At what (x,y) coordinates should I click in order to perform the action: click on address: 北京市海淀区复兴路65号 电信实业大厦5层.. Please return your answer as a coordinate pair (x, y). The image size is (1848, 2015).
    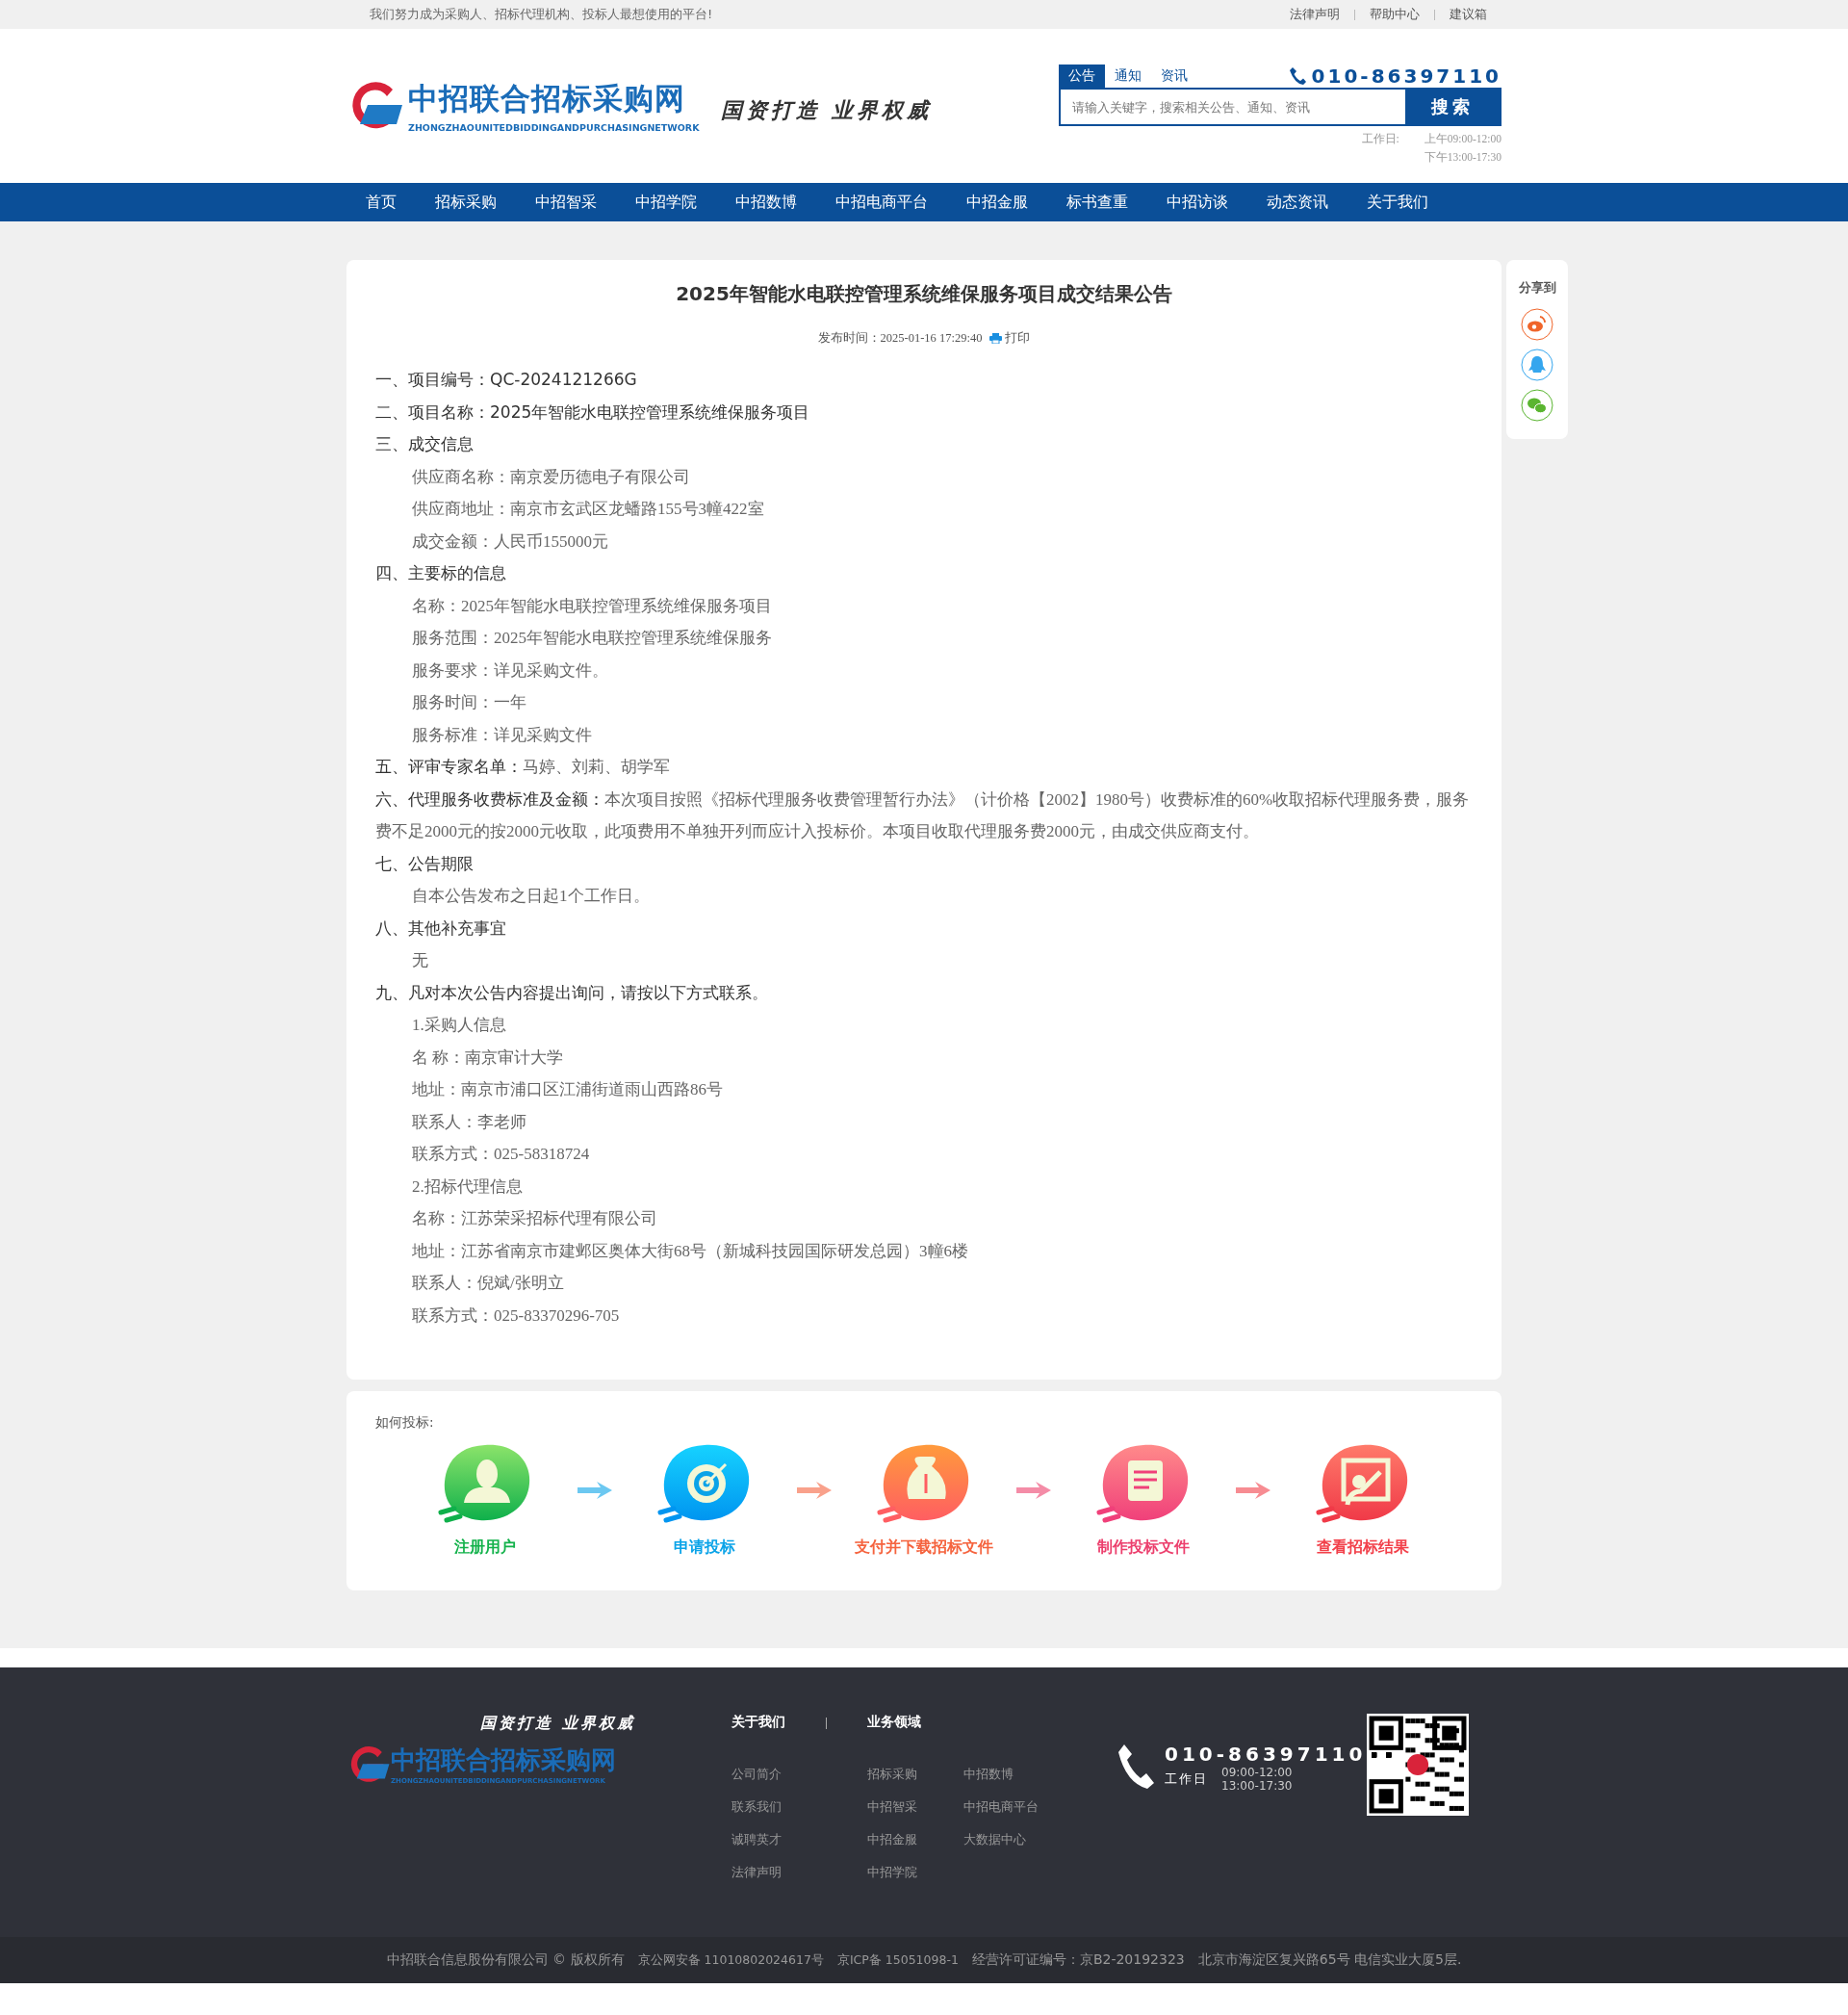
    Looking at the image, I should click on (1329, 1960).